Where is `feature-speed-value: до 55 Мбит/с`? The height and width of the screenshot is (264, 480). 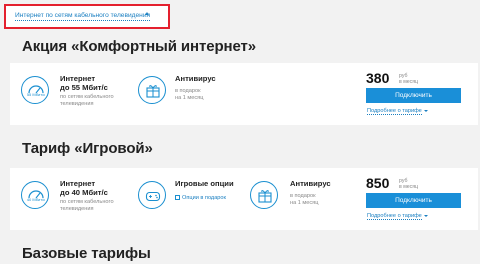
feature-speed-value: до 55 Мбит/с is located at coordinates (84, 87).